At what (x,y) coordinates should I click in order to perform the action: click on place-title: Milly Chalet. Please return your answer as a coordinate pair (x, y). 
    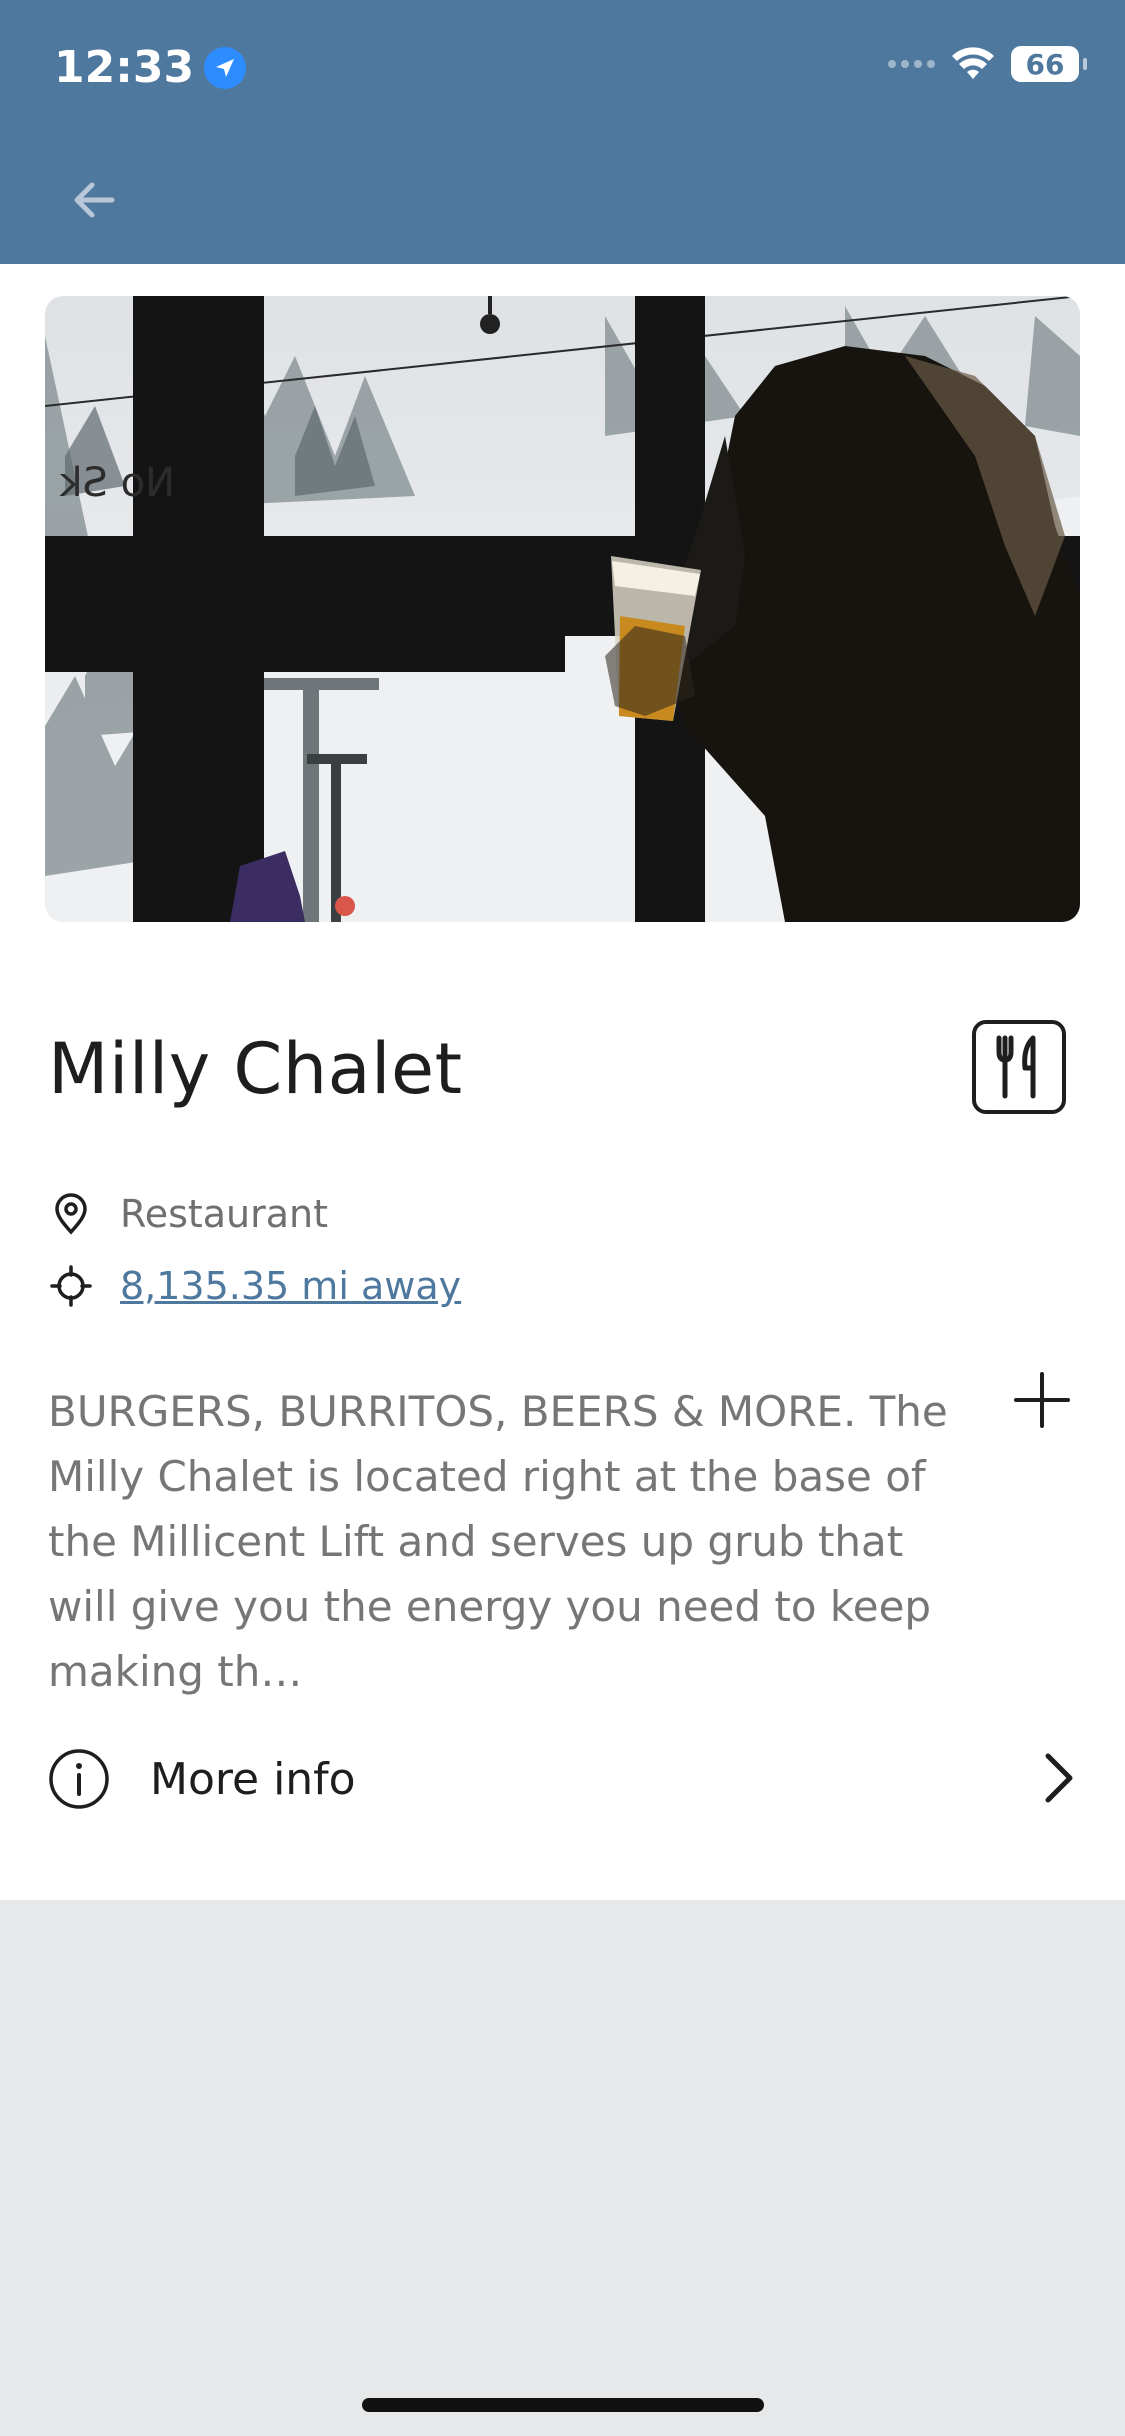
    Looking at the image, I should click on (255, 1069).